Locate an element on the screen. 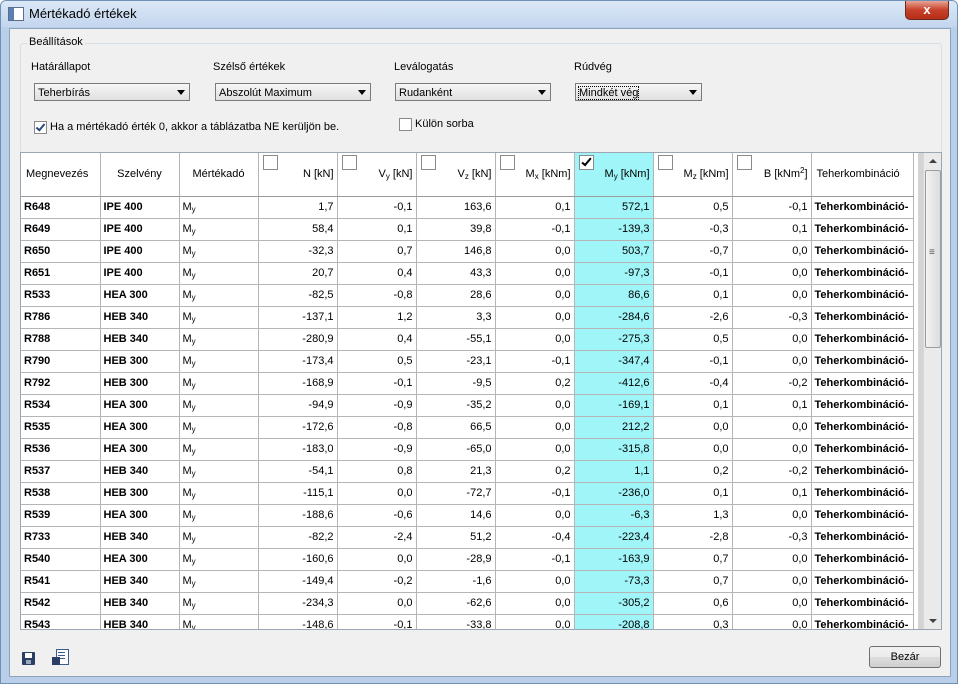  column-check-b is located at coordinates (744, 162).